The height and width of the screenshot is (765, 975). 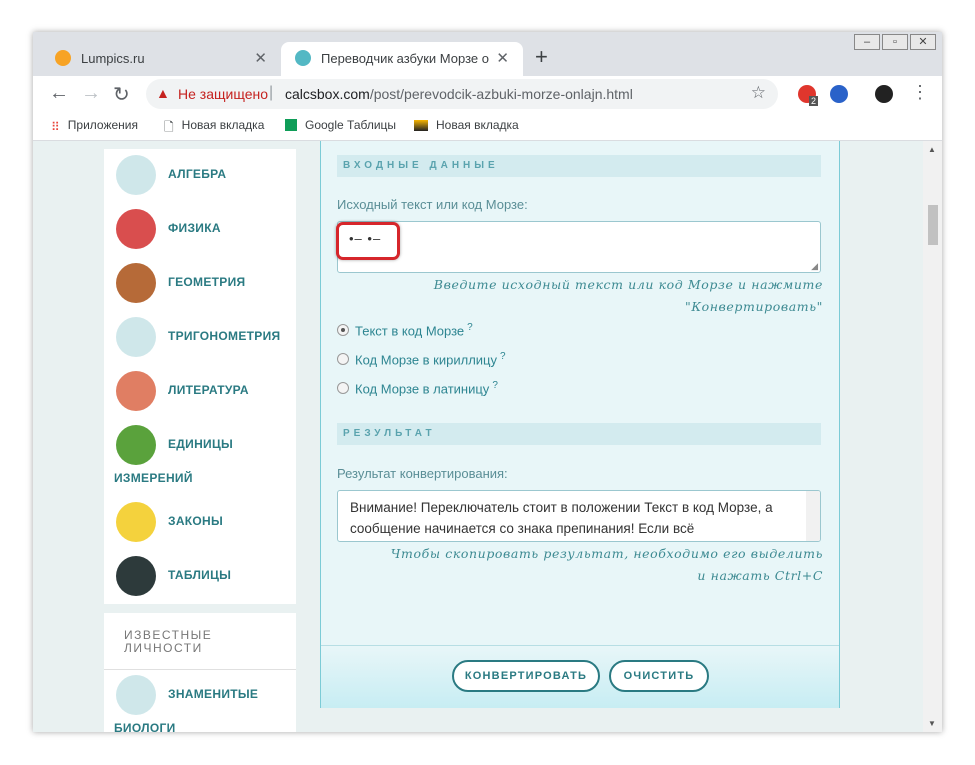 I want to click on bookmark-google-sheets: Google Таблицы, so click(x=340, y=125).